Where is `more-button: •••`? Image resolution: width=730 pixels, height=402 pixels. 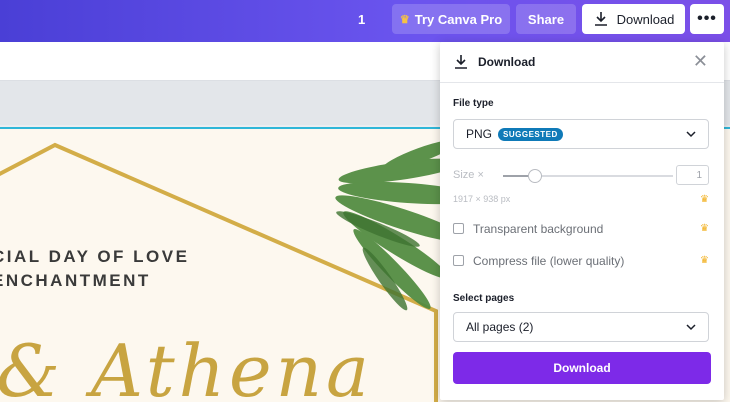
more-button: ••• is located at coordinates (707, 19).